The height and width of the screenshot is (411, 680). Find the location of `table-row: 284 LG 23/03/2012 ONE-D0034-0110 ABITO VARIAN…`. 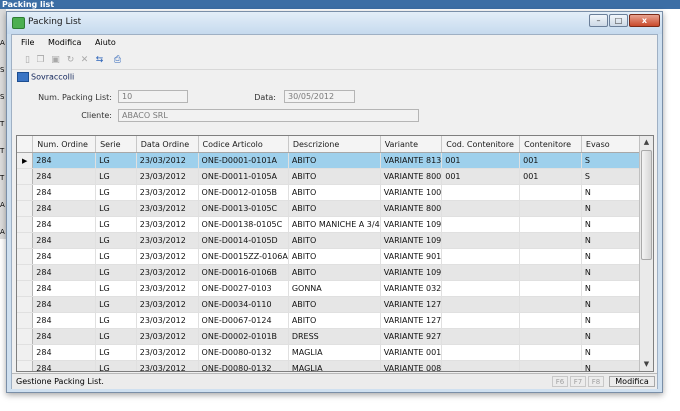

table-row: 284 LG 23/03/2012 ONE-D0034-0110 ABITO VARIAN… is located at coordinates (335, 304).